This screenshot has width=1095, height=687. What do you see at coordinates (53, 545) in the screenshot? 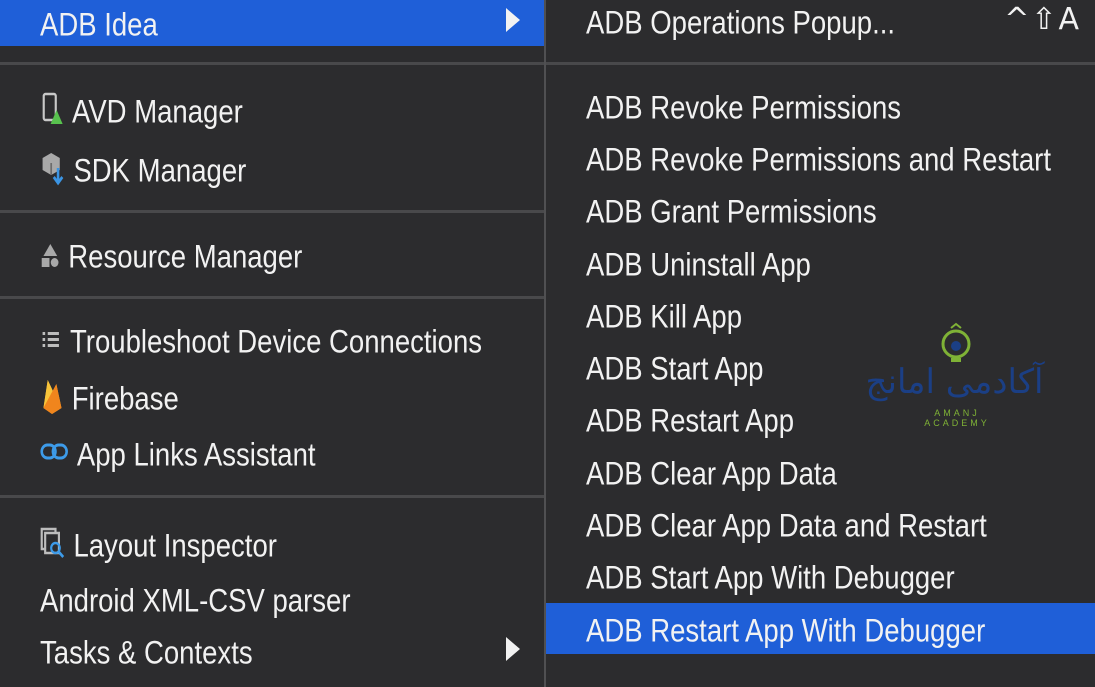
I see `layout-inspector-icon` at bounding box center [53, 545].